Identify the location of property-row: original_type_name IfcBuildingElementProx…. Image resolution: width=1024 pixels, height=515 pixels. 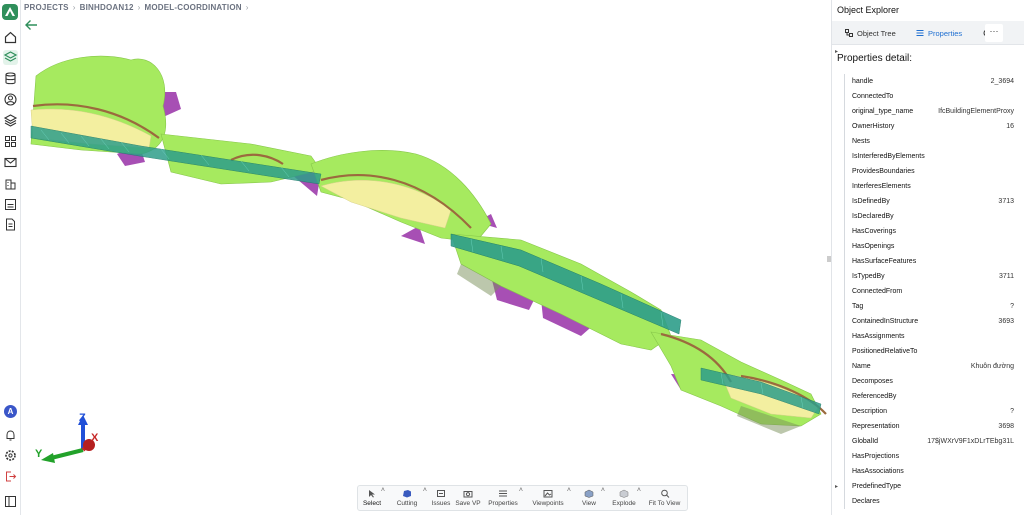
(929, 111).